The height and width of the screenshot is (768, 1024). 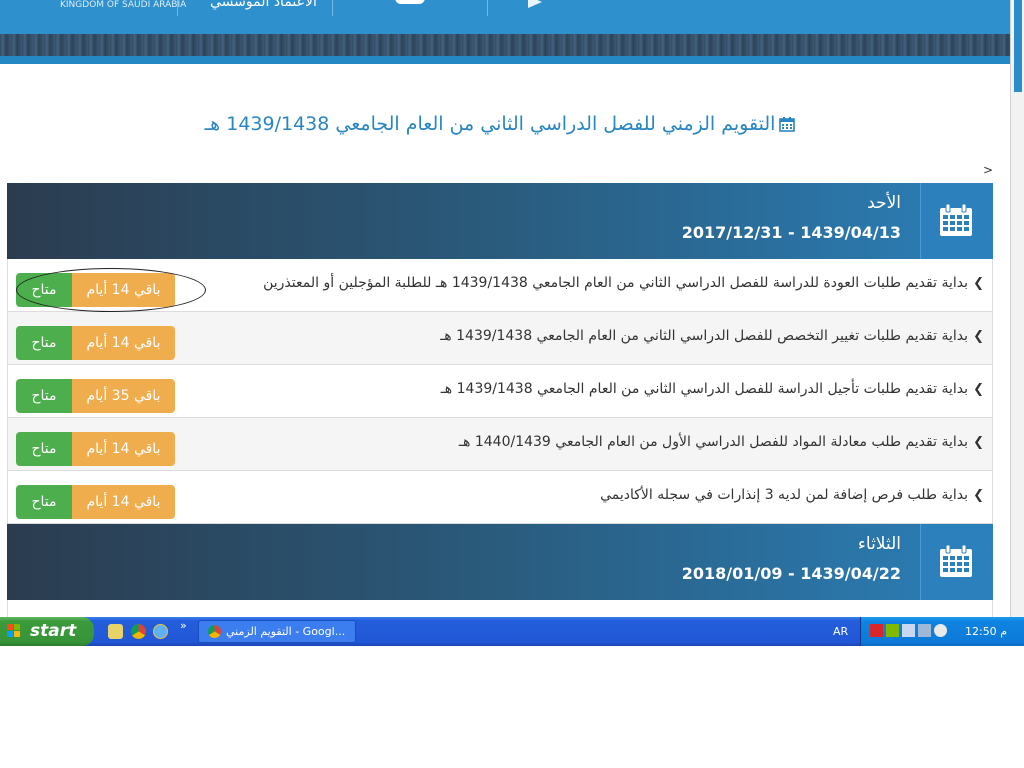 What do you see at coordinates (123, 5) in the screenshot?
I see `header-logo-small-text: KINGDOM OF SAUDI ARABIA` at bounding box center [123, 5].